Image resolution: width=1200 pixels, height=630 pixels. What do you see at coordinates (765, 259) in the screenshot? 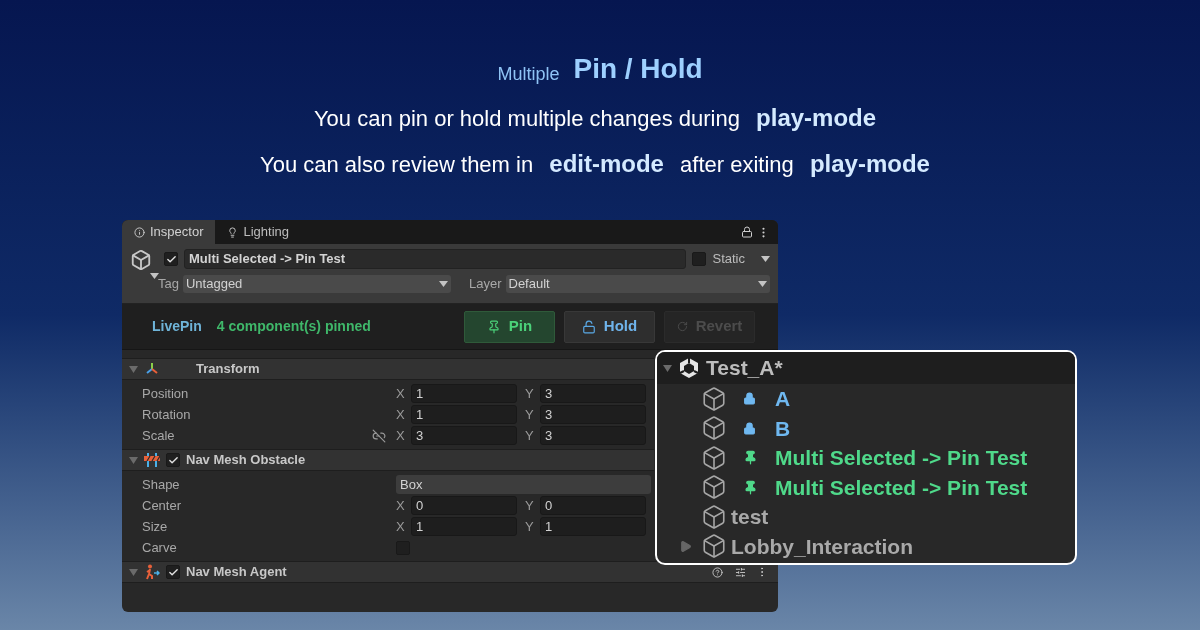
I see `static-menu-icon` at bounding box center [765, 259].